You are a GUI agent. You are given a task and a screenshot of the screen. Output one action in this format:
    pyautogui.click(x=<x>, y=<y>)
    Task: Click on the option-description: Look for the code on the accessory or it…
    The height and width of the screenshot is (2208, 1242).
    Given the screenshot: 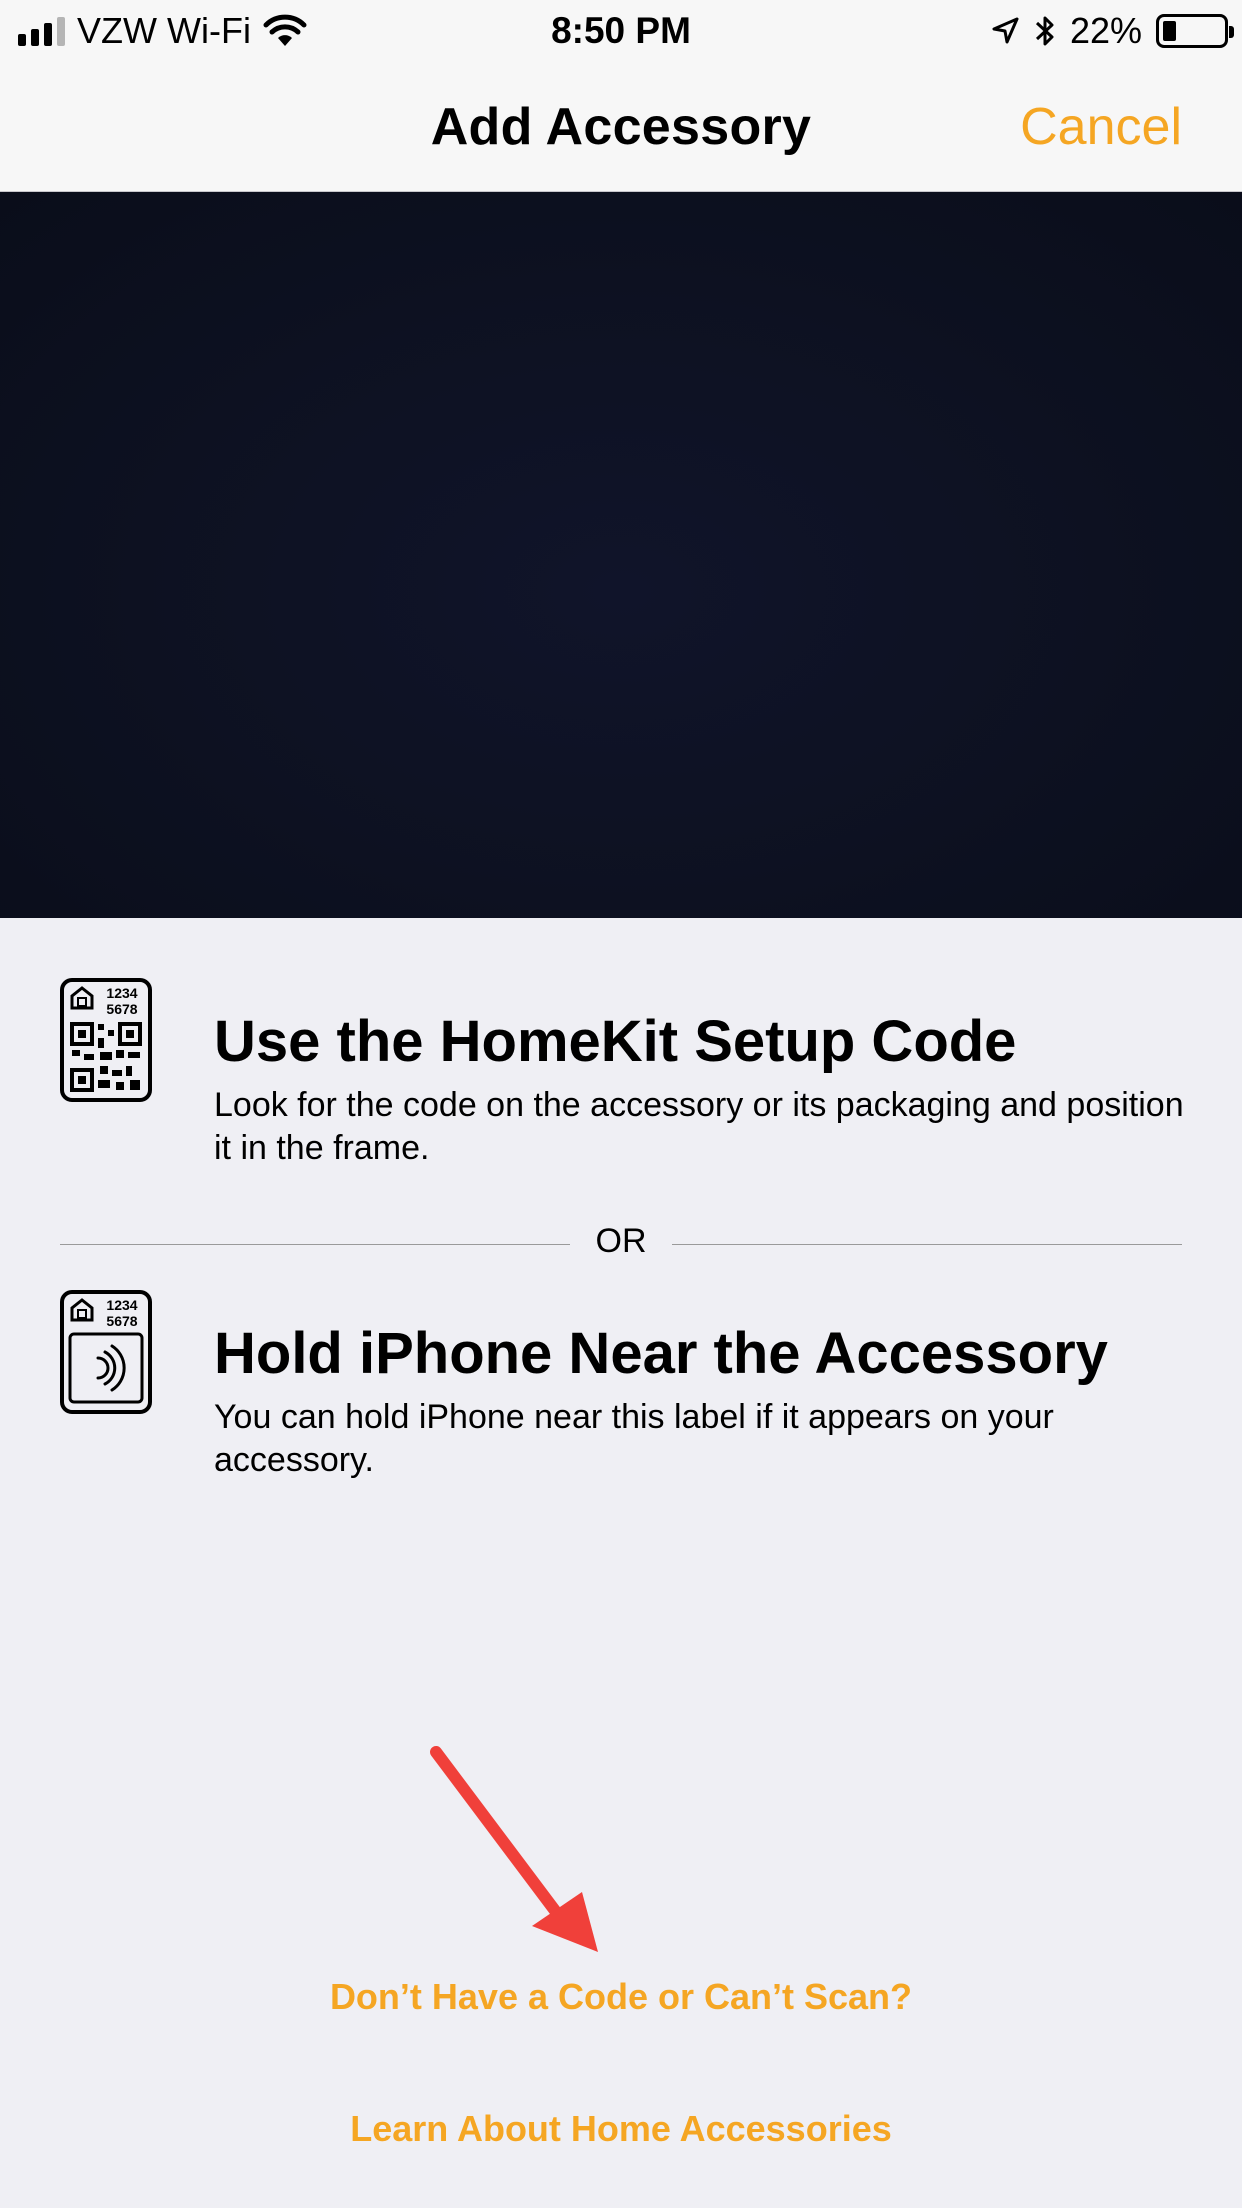 What is the action you would take?
    pyautogui.click(x=699, y=1126)
    